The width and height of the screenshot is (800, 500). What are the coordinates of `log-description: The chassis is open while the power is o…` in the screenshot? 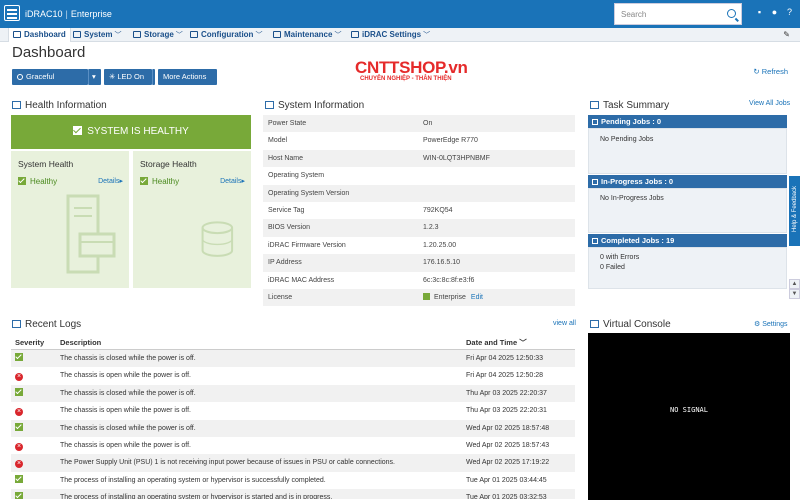 It's located at (125, 445).